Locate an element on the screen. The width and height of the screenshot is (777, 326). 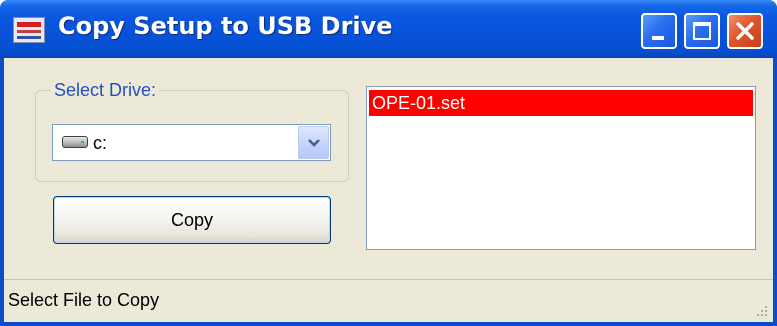
close-icon is located at coordinates (745, 31).